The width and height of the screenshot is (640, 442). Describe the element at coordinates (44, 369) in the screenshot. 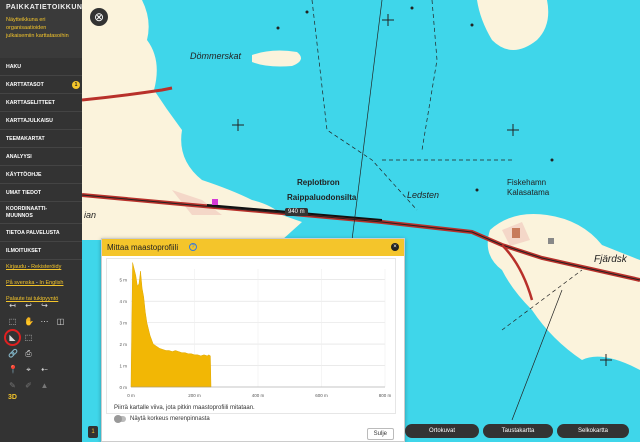

I see `feature-info-icon: ⇠` at that location.